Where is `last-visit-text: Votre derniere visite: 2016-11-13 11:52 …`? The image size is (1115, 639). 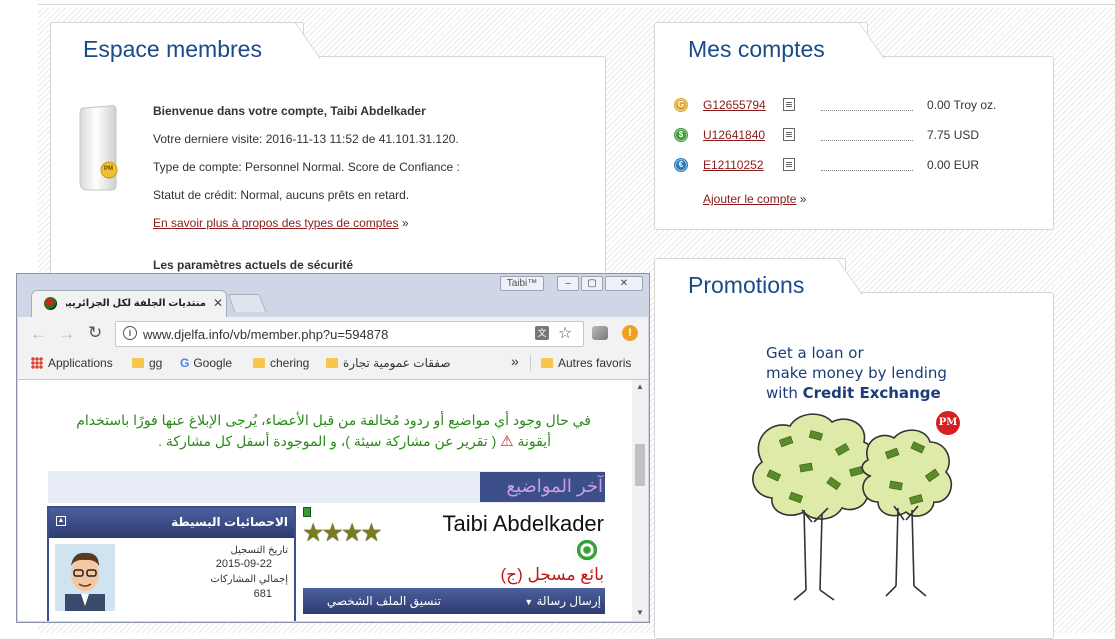
last-visit-text: Votre derniere visite: 2016-11-13 11:52 … is located at coordinates (306, 139).